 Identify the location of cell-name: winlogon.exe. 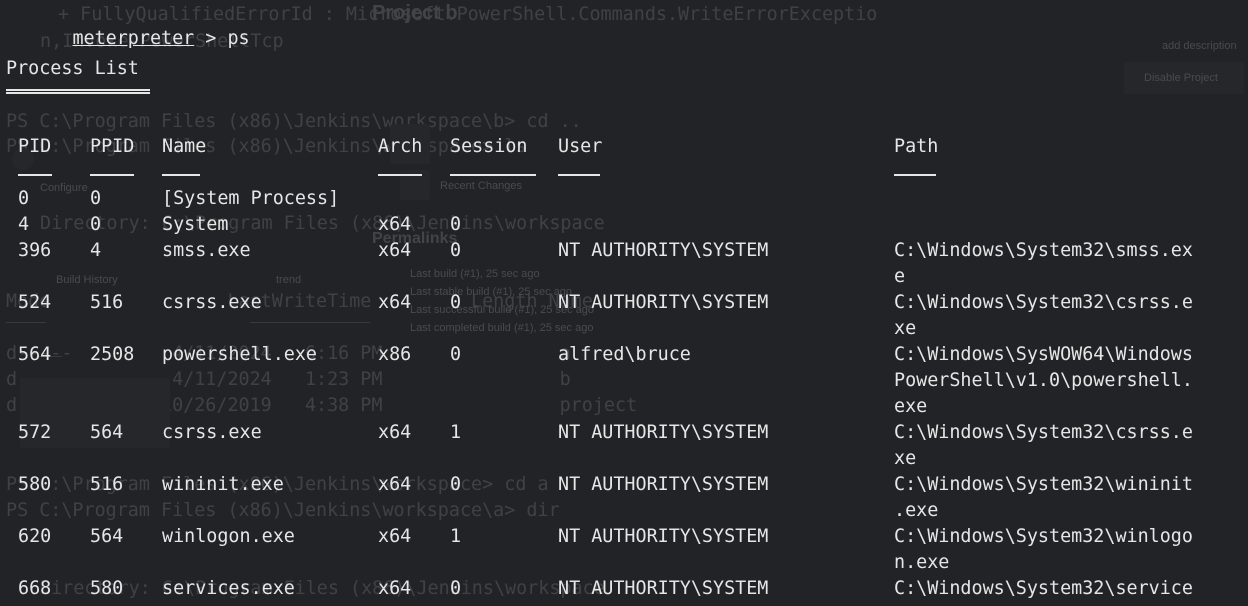
(228, 536).